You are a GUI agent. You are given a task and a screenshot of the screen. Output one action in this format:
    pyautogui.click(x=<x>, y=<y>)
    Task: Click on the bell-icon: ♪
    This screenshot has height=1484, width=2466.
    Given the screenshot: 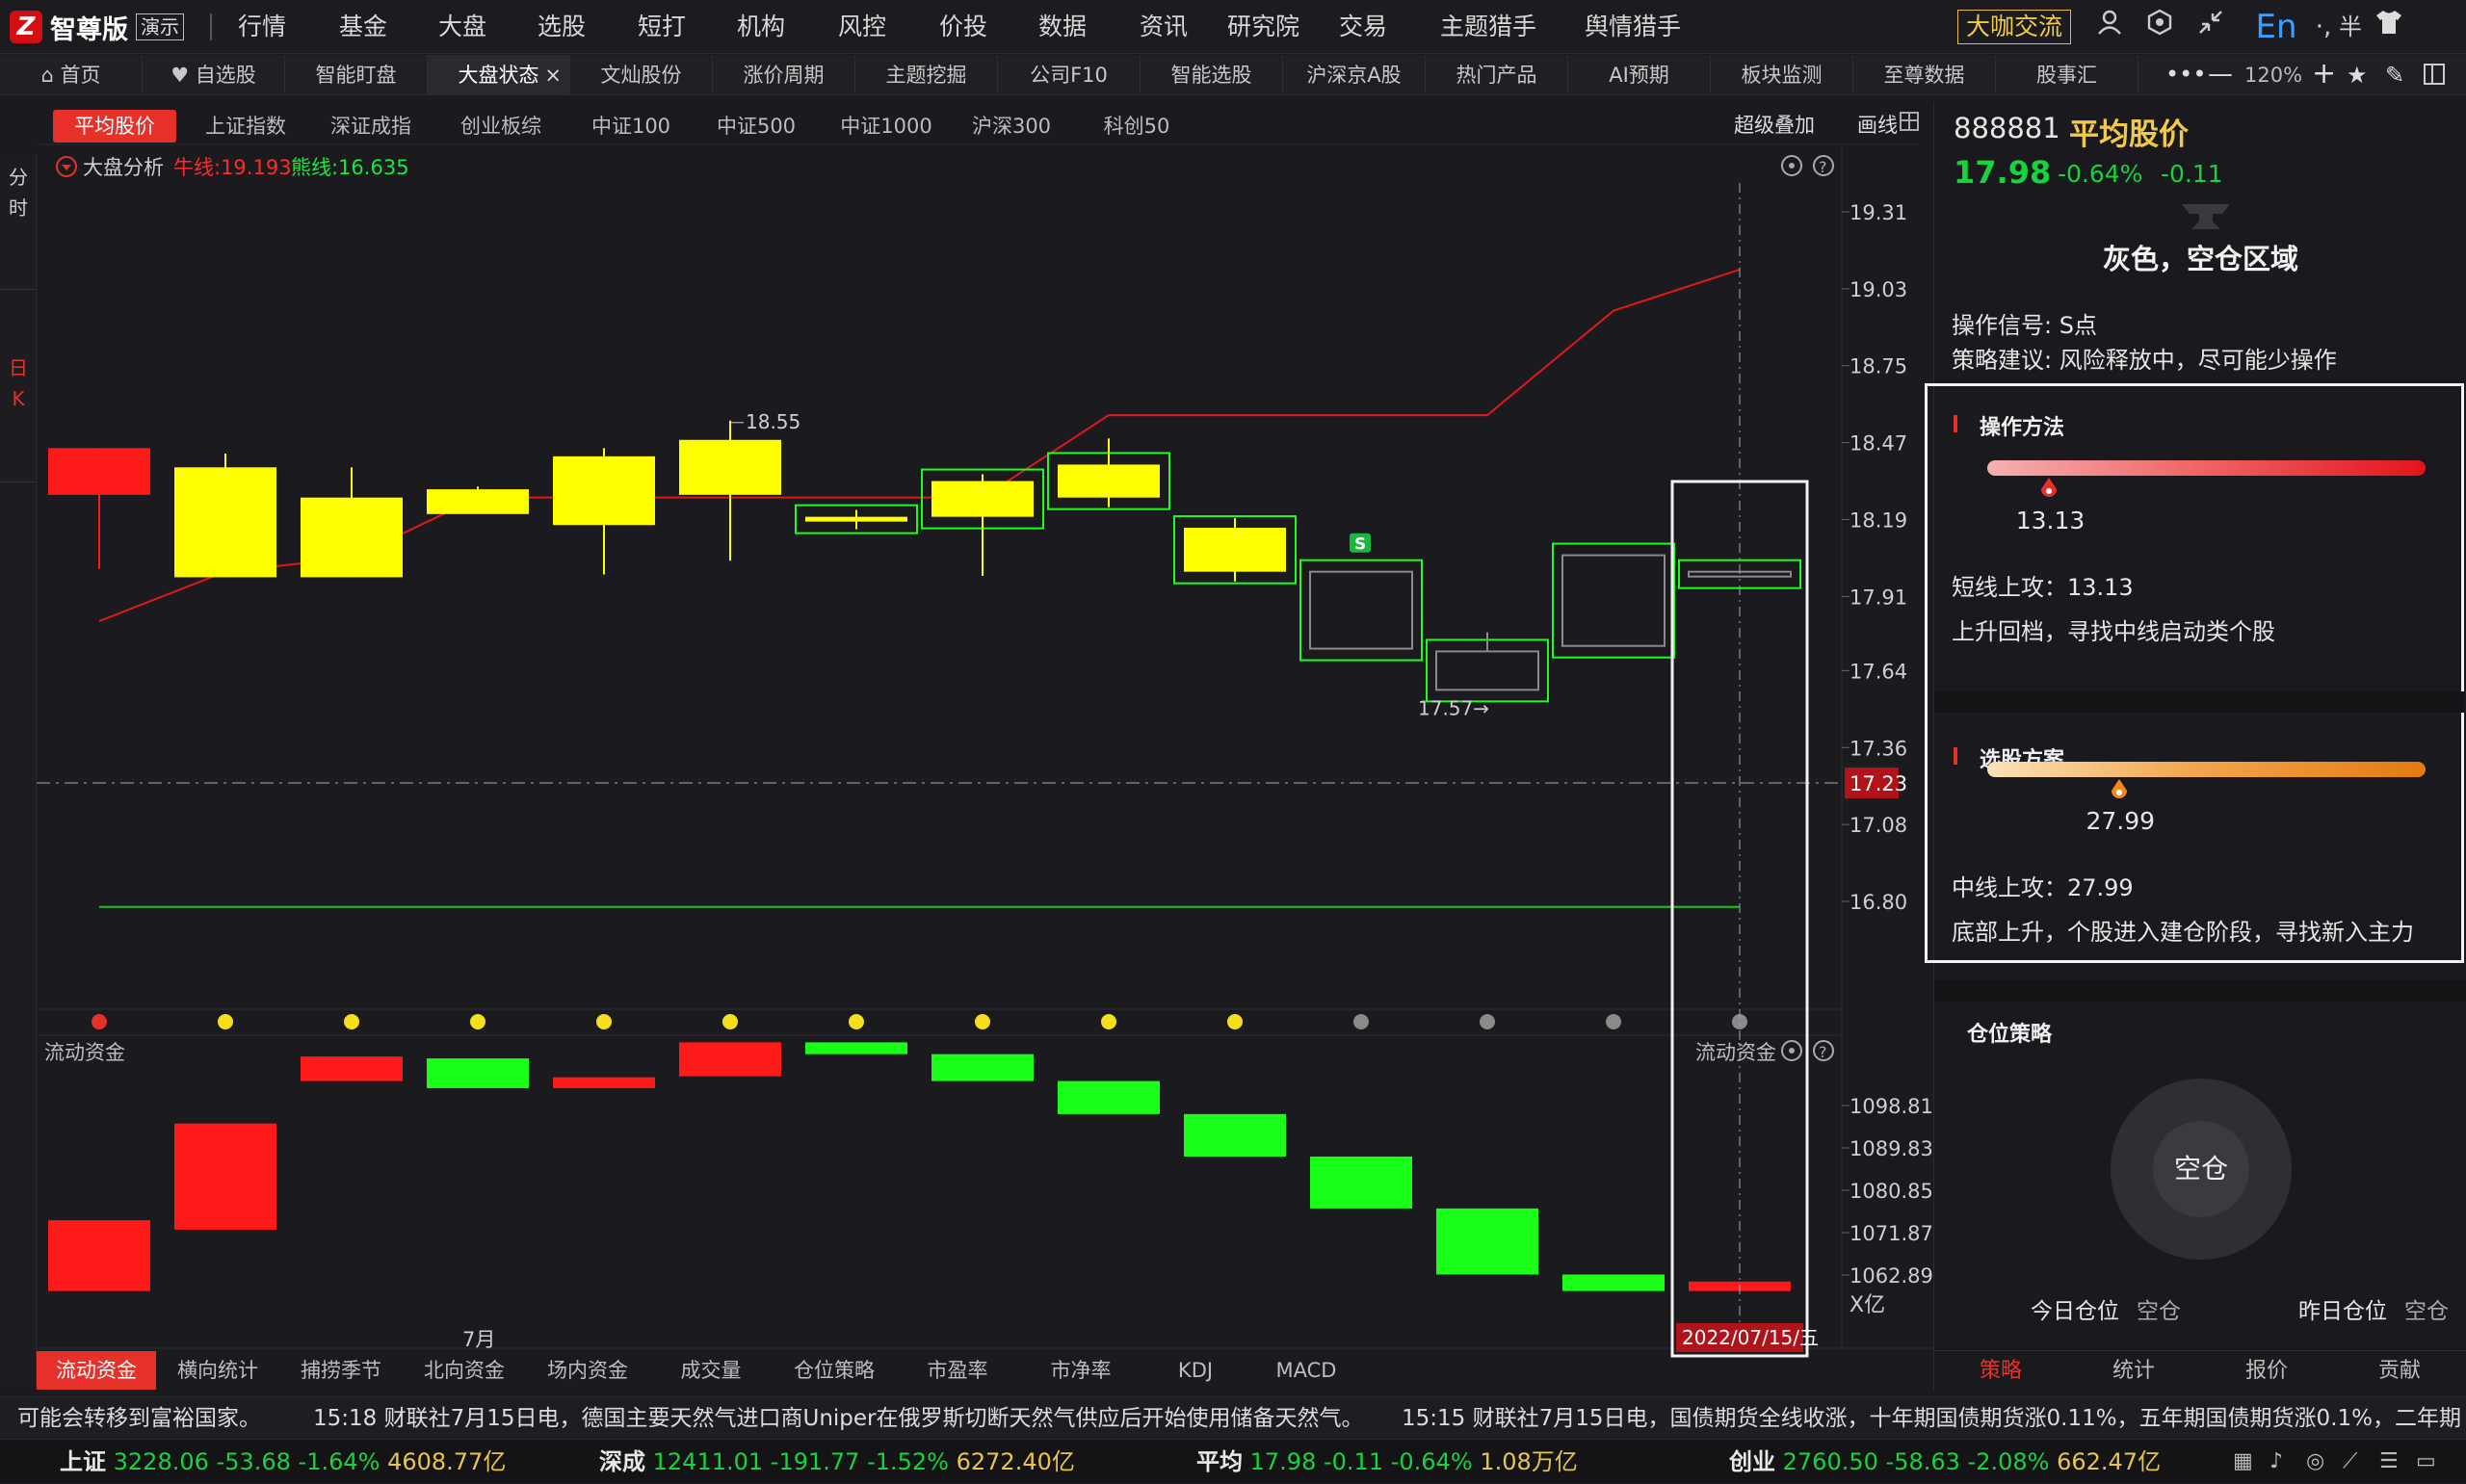 What is the action you would take?
    pyautogui.click(x=2276, y=1462)
    